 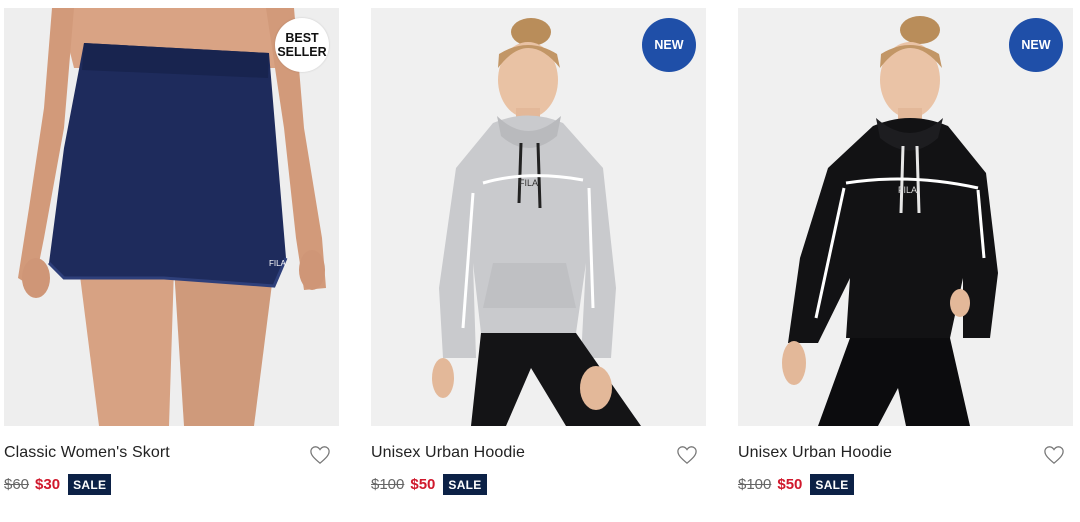 I want to click on original-price: $60, so click(x=17, y=484).